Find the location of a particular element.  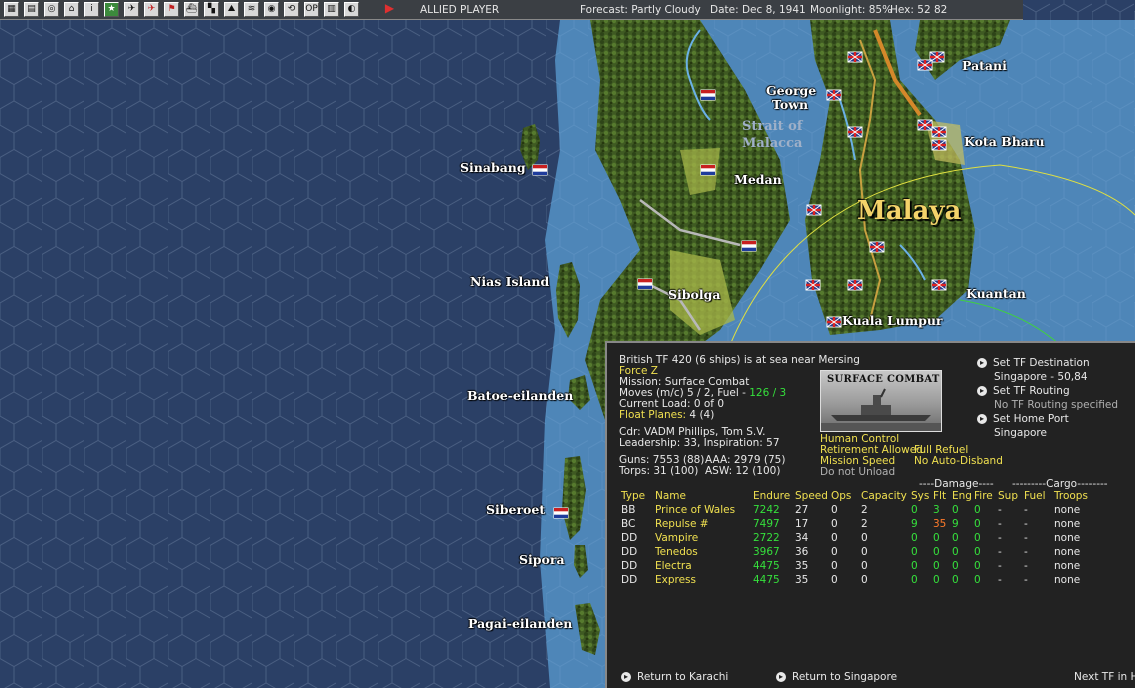

ship-speed-cell: 27 is located at coordinates (802, 510).